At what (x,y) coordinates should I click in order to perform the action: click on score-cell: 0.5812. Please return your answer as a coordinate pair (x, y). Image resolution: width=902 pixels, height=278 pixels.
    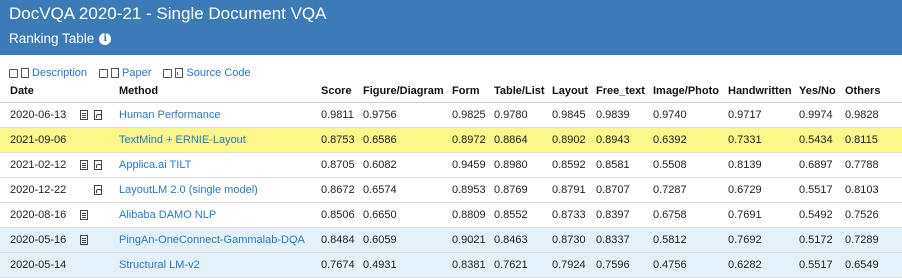
    Looking at the image, I should click on (690, 240).